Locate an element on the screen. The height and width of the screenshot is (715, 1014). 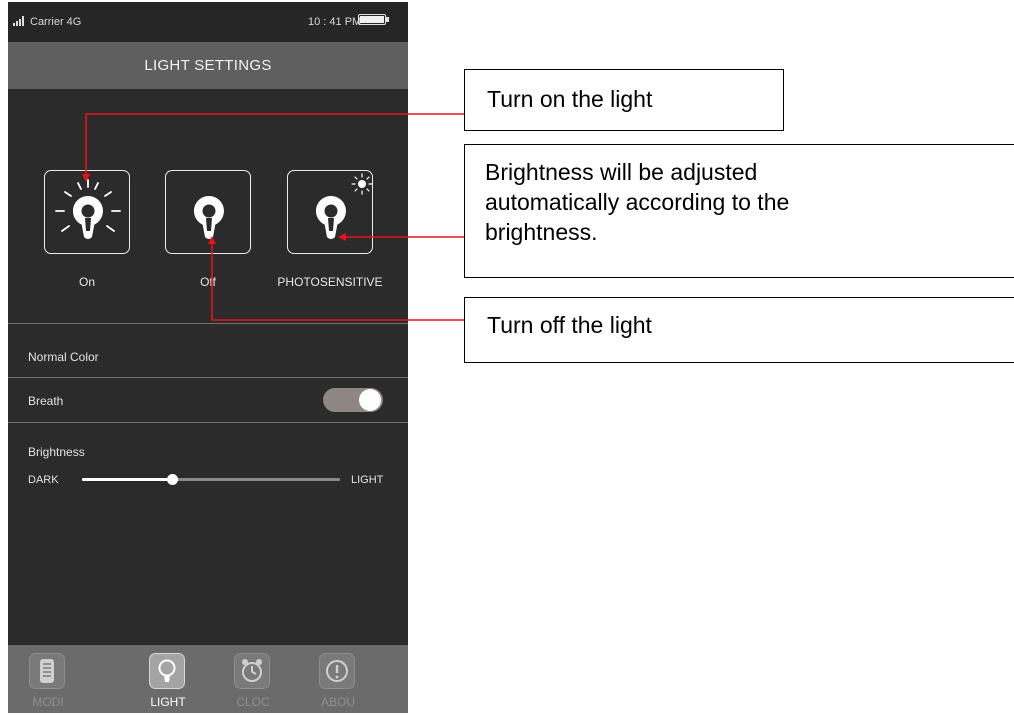
arrow-turn-off is located at coordinates (336, 278).